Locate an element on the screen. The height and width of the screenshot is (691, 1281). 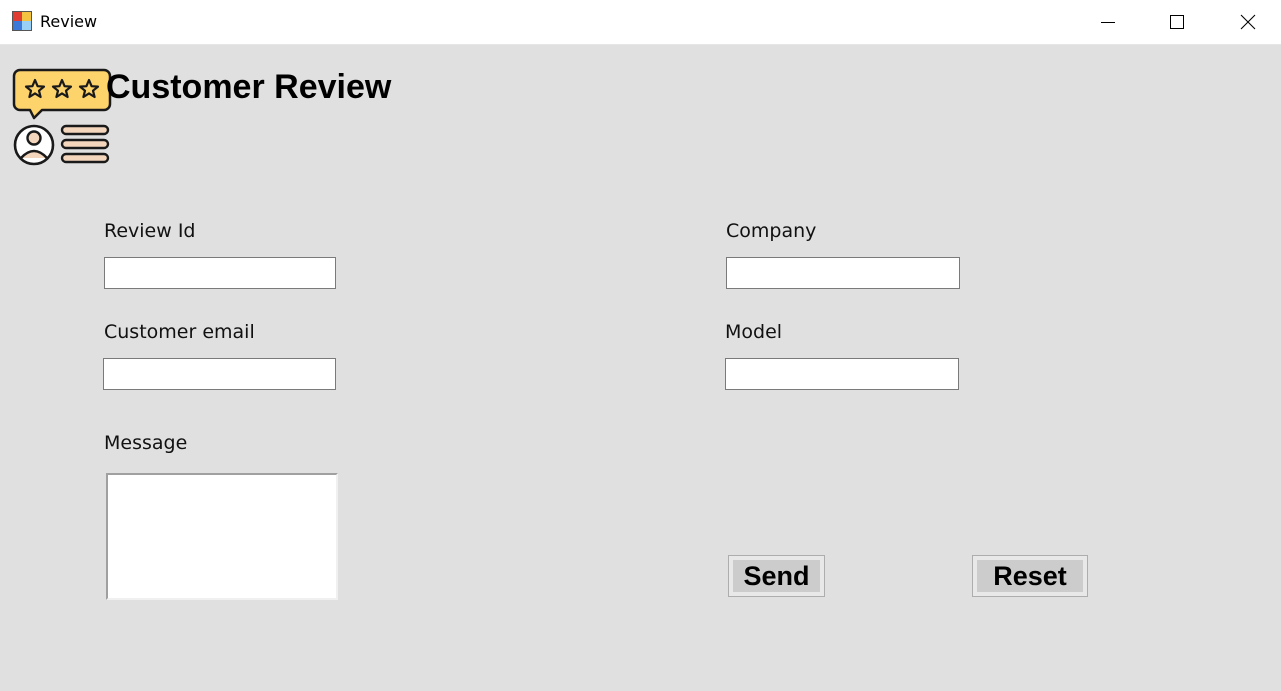
close-icon is located at coordinates (1248, 22).